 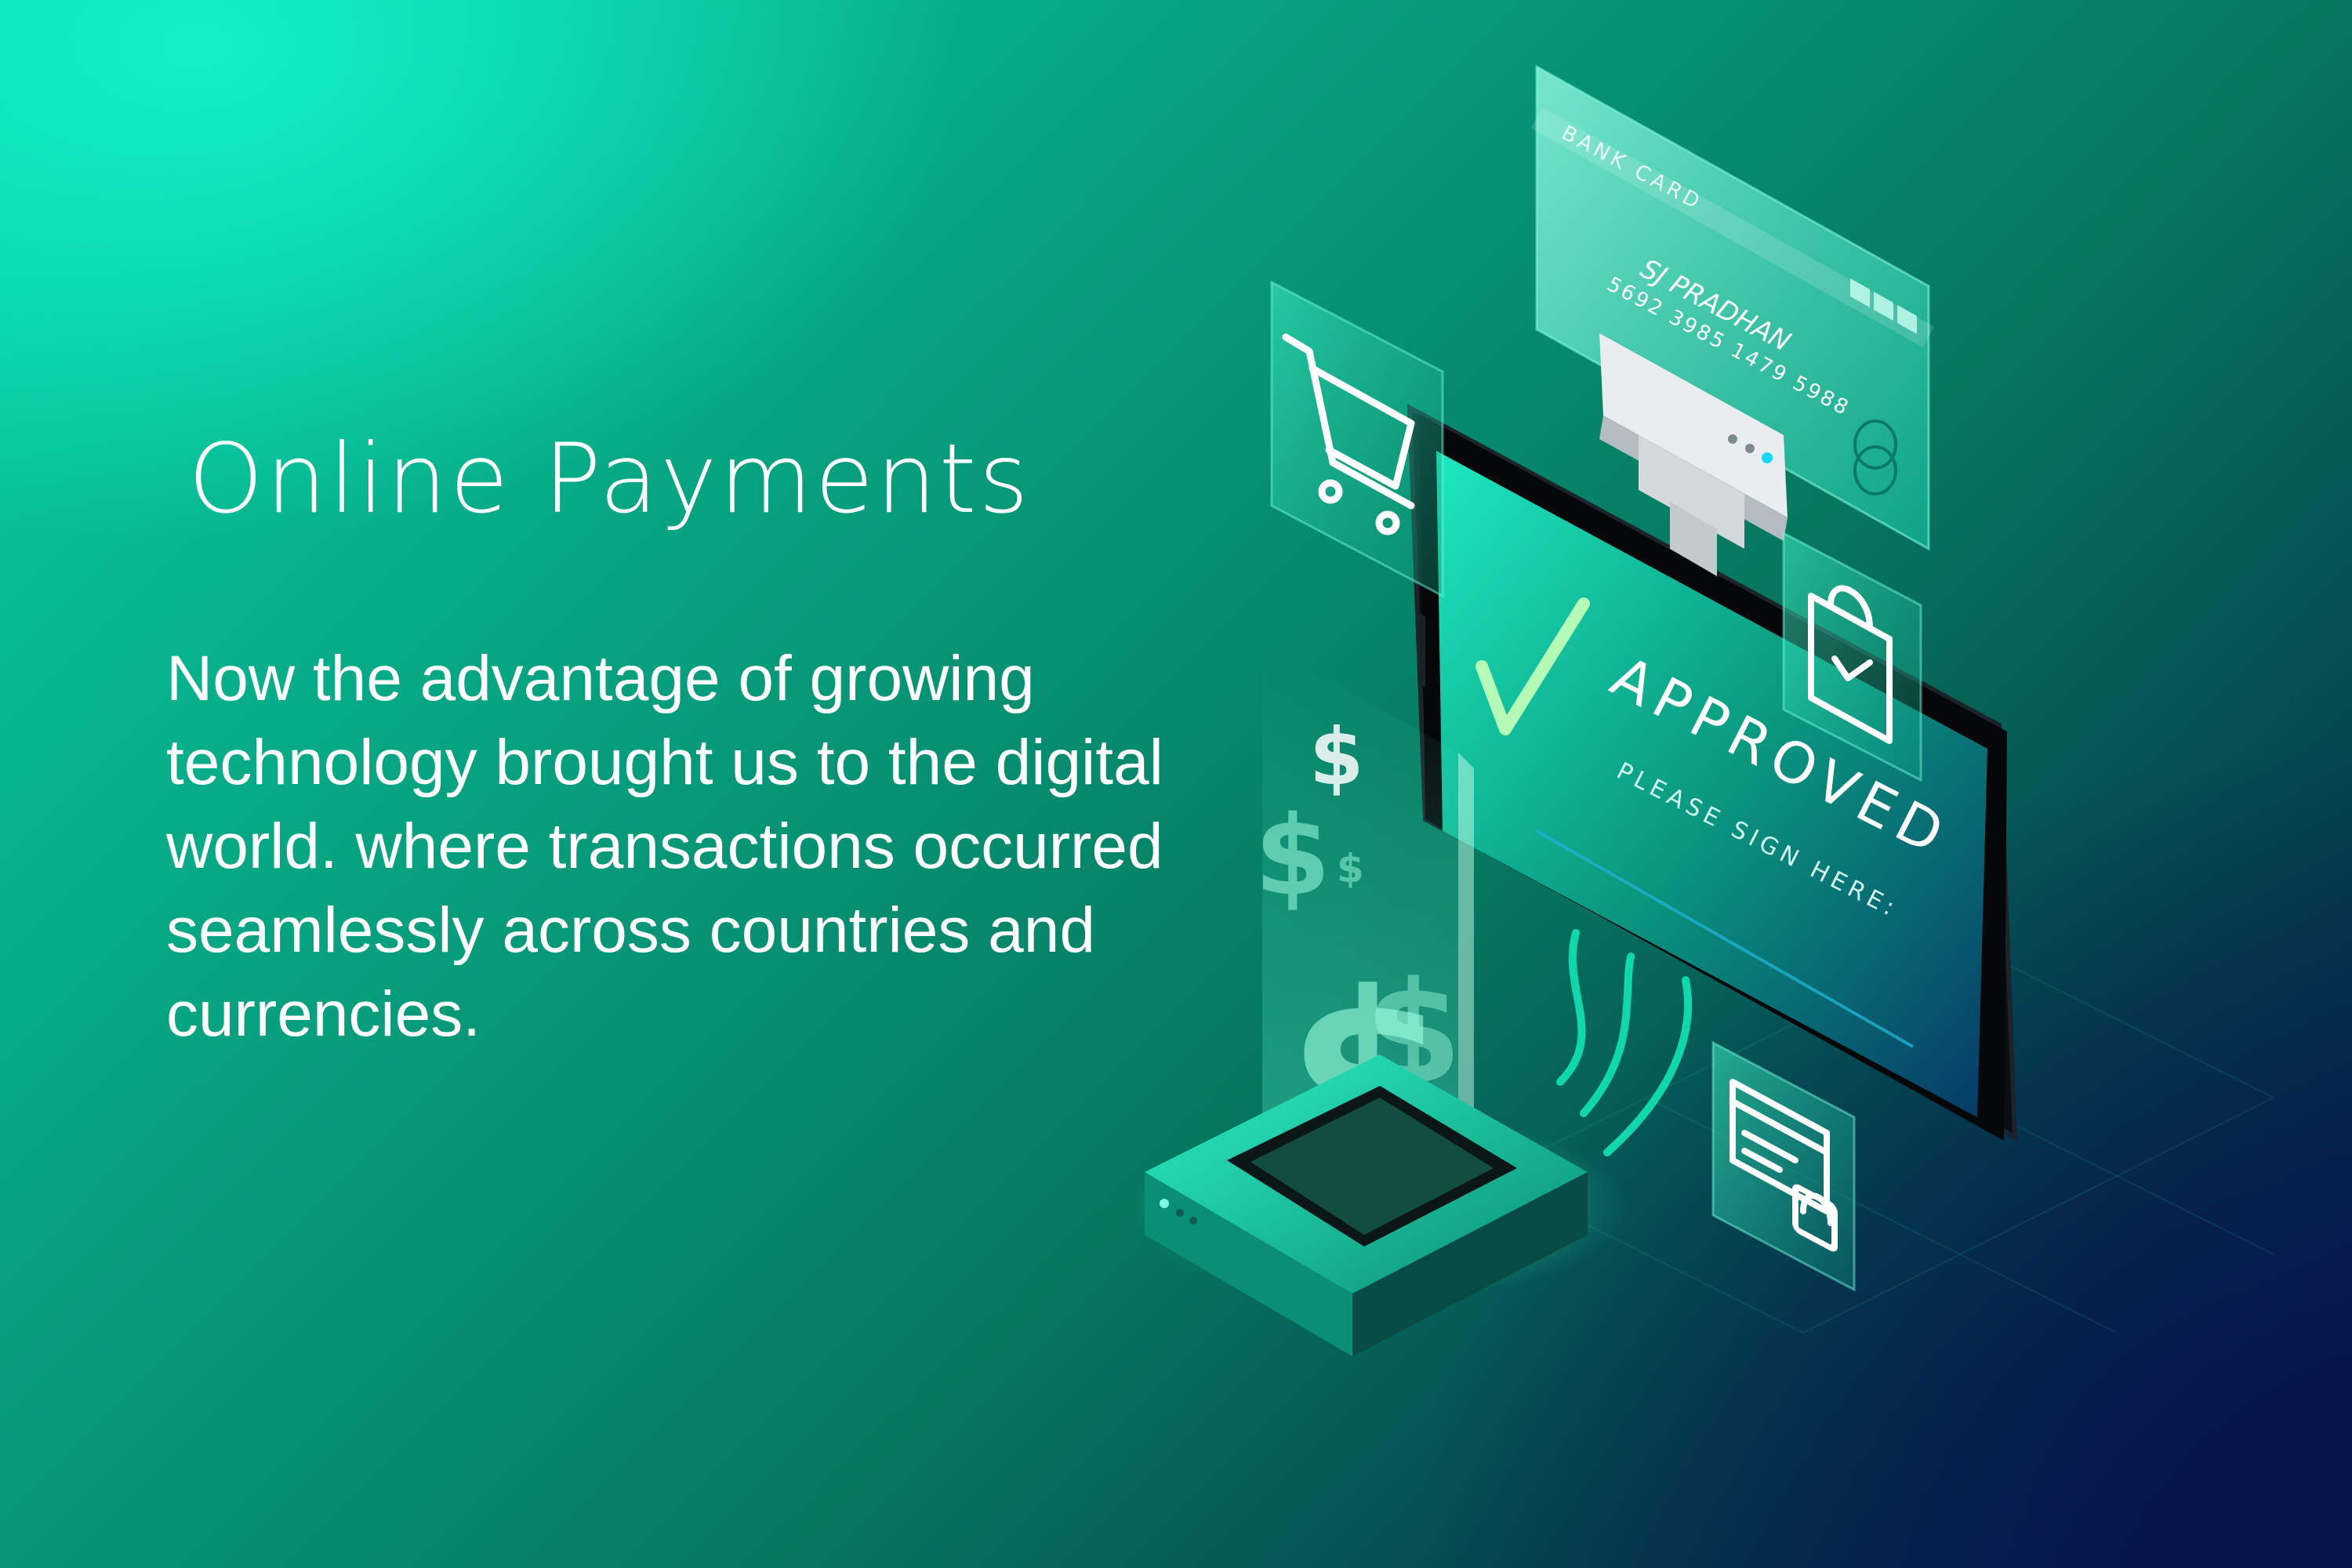 What do you see at coordinates (1350, 868) in the screenshot?
I see `dollar-symbol-3: $` at bounding box center [1350, 868].